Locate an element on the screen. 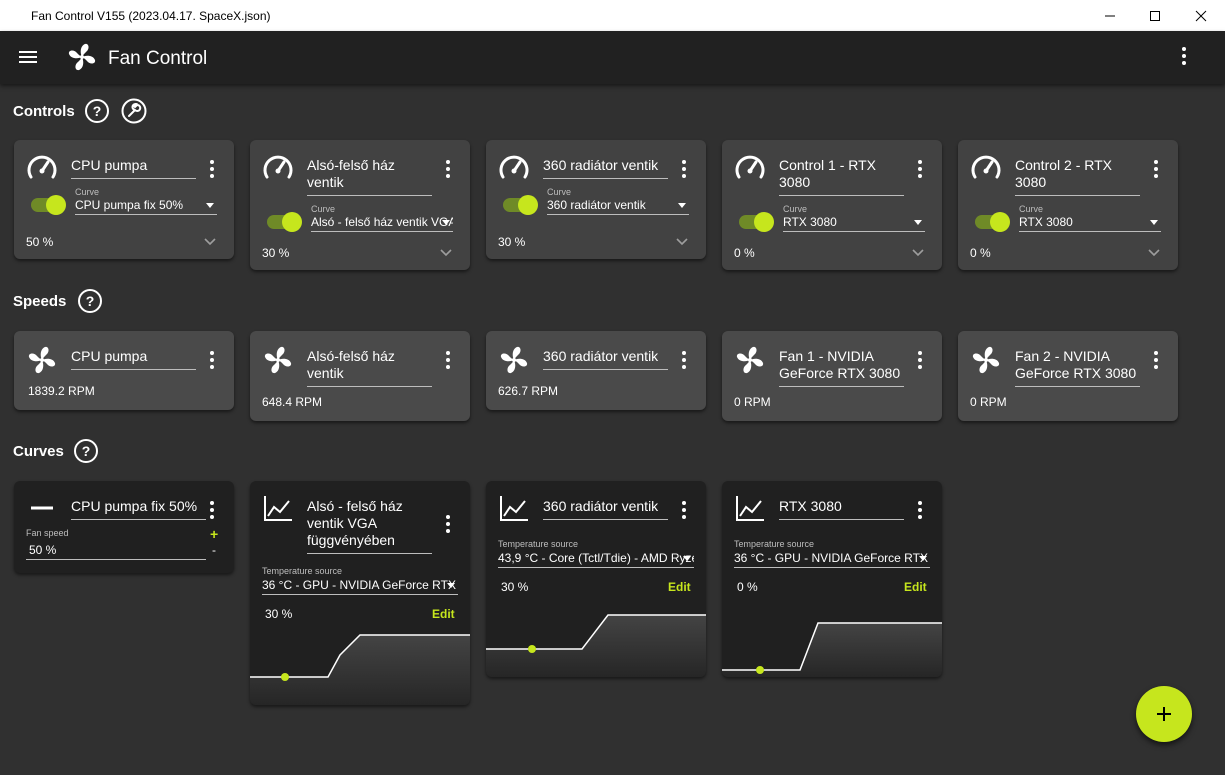  curve-select: Alsó - felső ház ventik VGA függvényében is located at coordinates (382, 222).